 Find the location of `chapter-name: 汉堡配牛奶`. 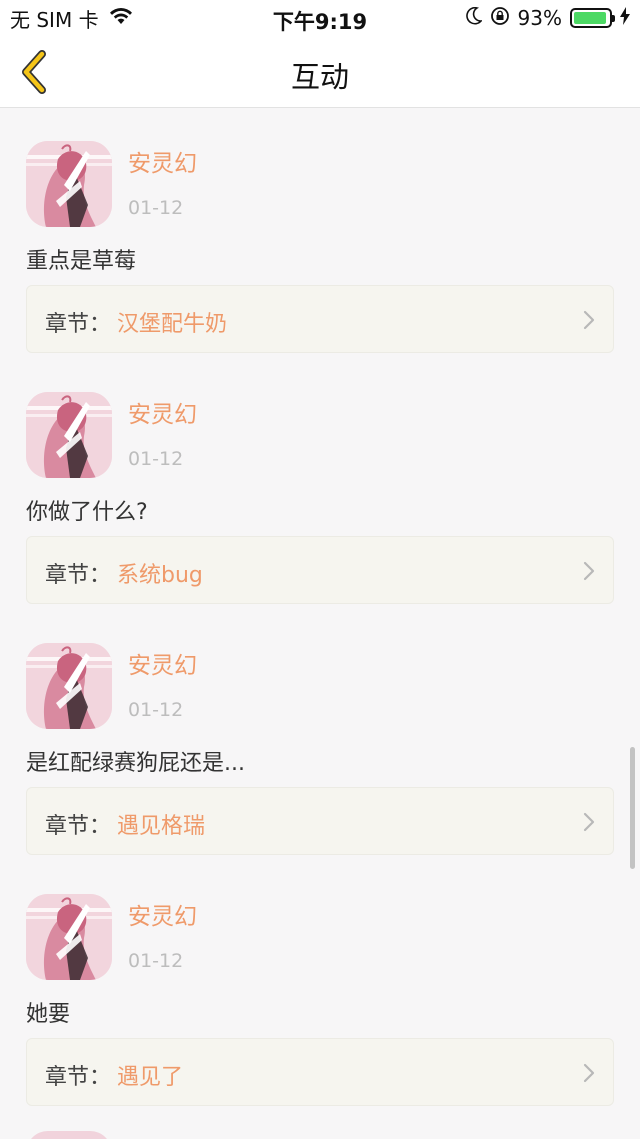

chapter-name: 汉堡配牛奶 is located at coordinates (172, 324).